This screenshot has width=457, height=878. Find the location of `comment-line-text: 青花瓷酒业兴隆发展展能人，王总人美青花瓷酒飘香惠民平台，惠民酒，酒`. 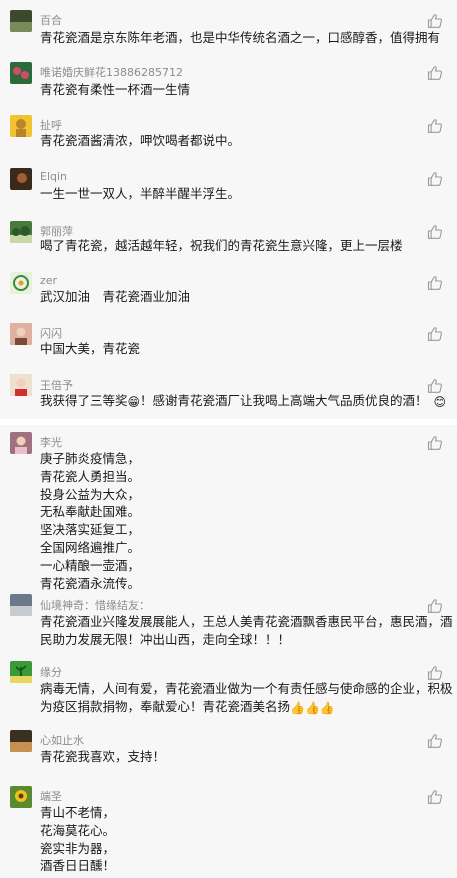

comment-line-text: 青花瓷酒业兴隆发展展能人，王总人美青花瓷酒飘香惠民平台，惠民酒，酒 is located at coordinates (246, 621).